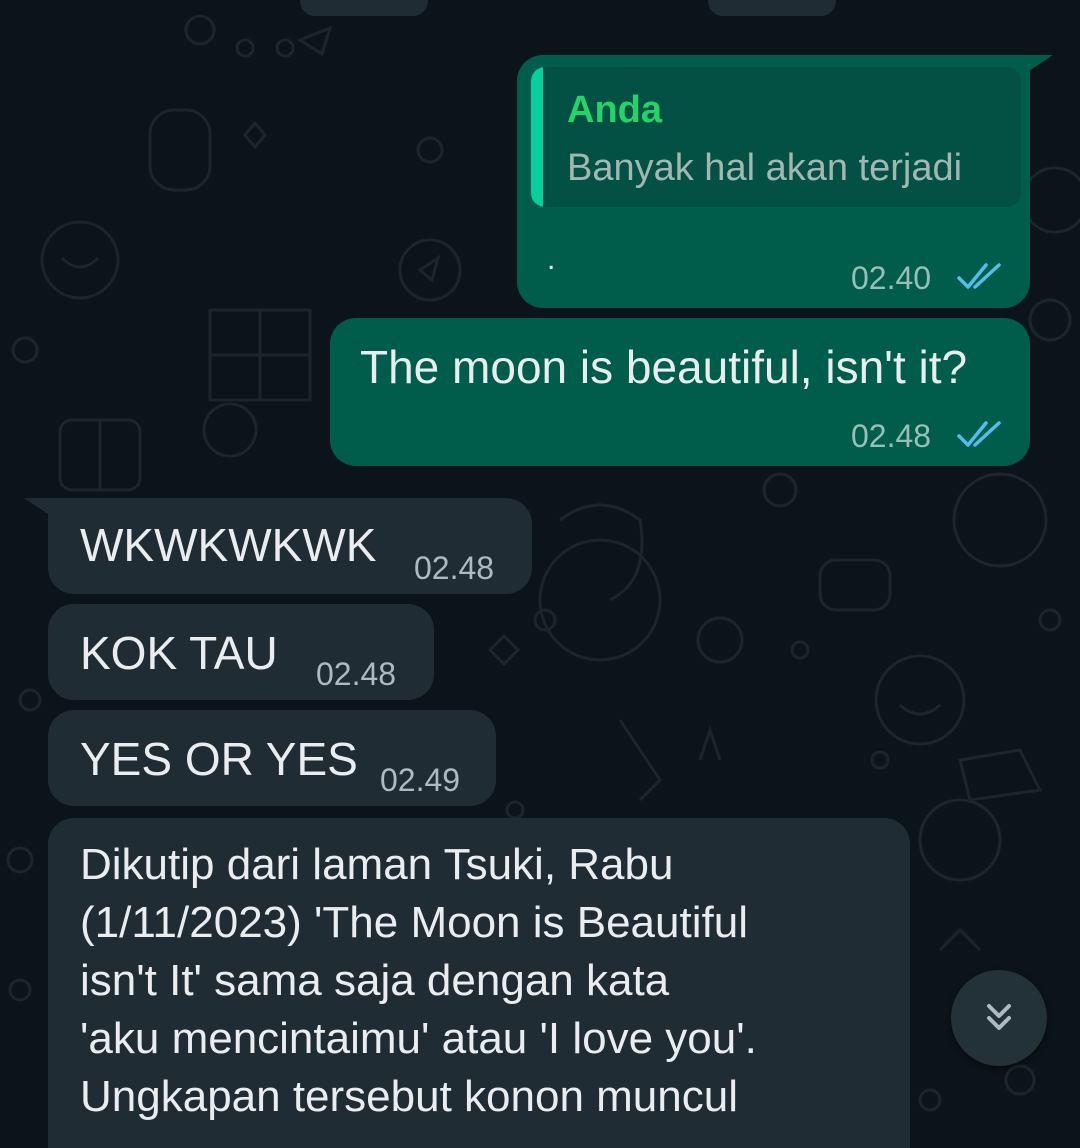 The width and height of the screenshot is (1080, 1148). I want to click on message-text: WKWKWKWK, so click(228, 545).